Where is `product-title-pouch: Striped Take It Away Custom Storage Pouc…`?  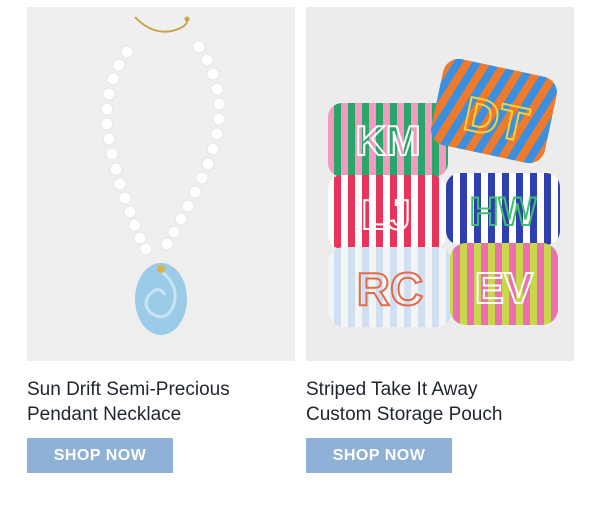 product-title-pouch: Striped Take It Away Custom Storage Pouc… is located at coordinates (440, 403).